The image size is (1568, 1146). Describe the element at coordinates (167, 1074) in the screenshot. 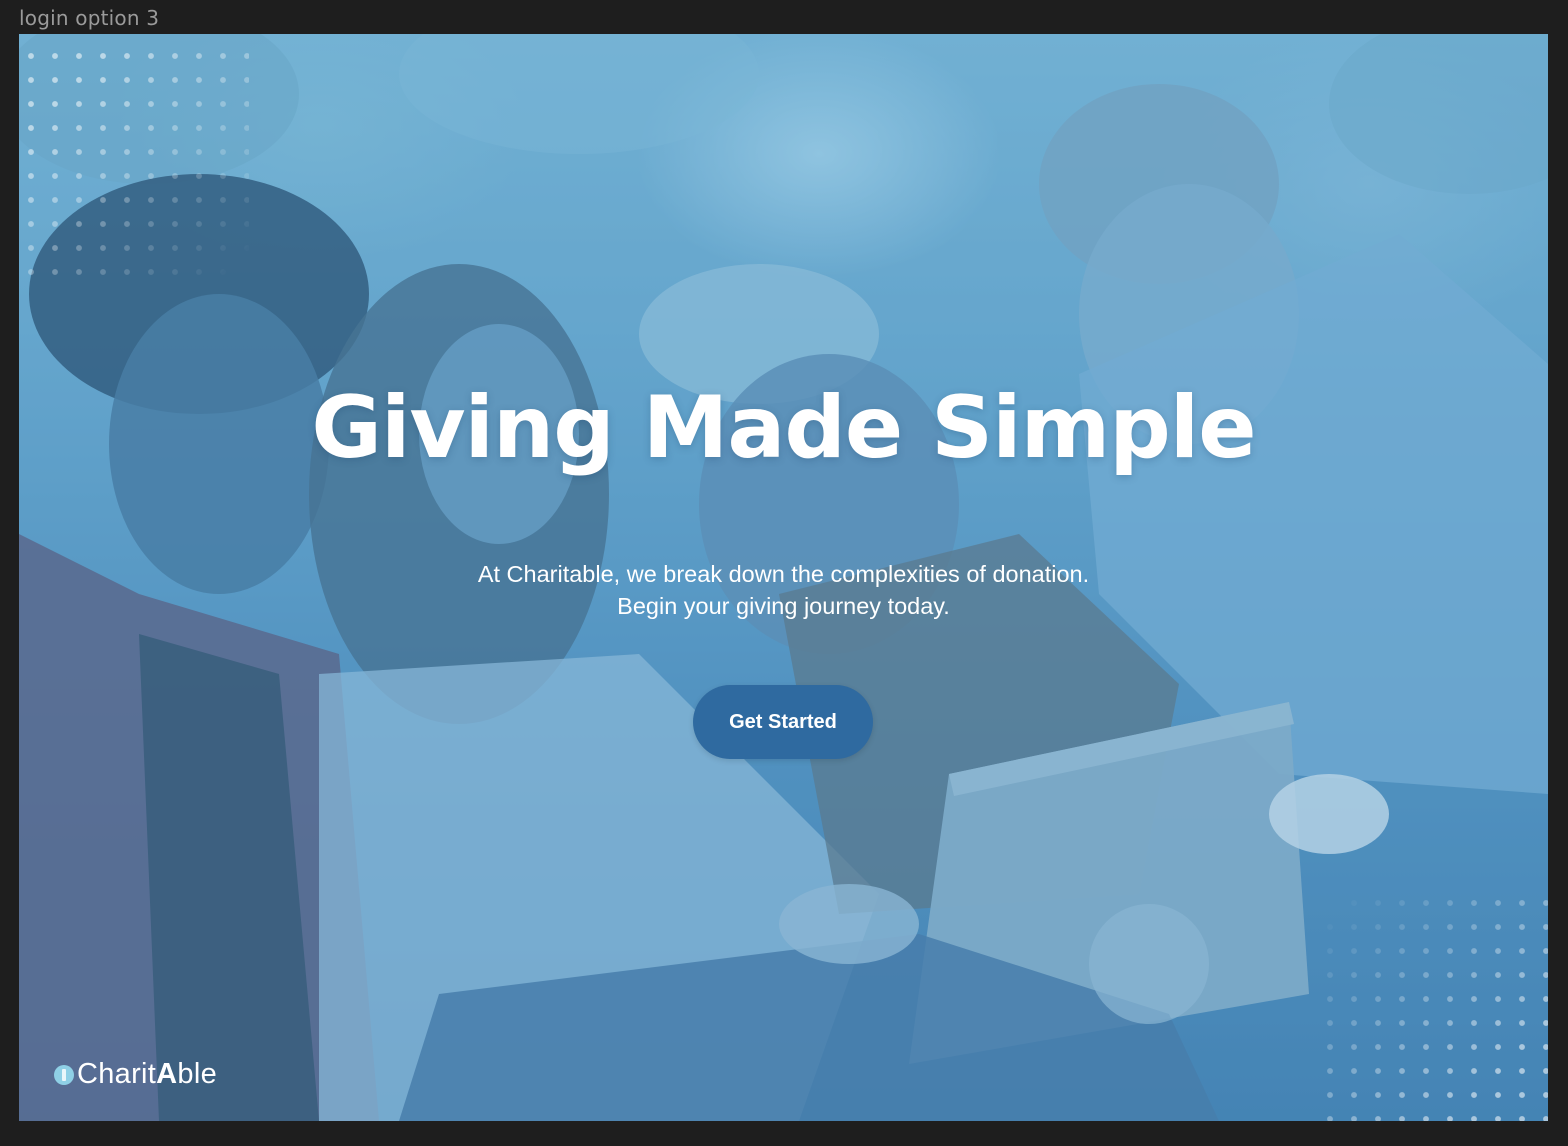

I see `logo-text-part-2: A` at that location.